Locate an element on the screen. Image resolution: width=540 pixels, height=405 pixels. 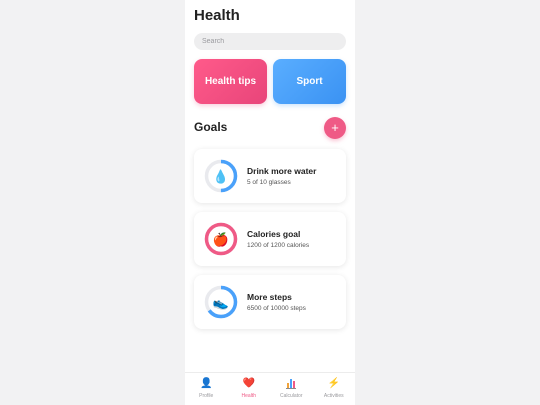
page-title: Health is located at coordinates (217, 15).